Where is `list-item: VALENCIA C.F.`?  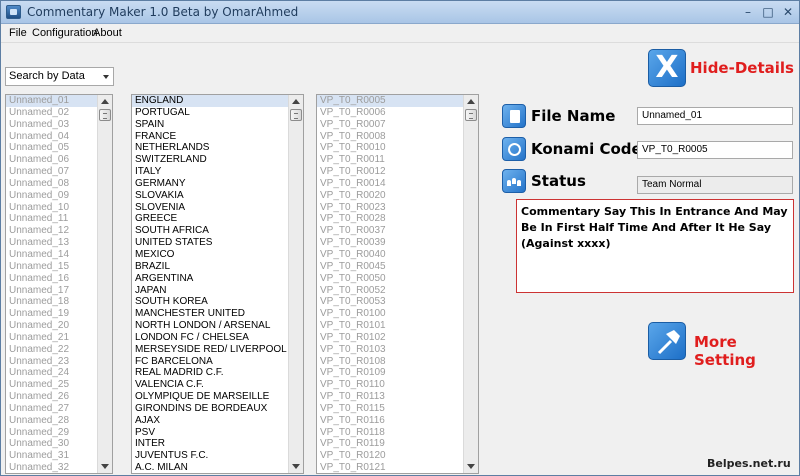 list-item: VALENCIA C.F. is located at coordinates (210, 385).